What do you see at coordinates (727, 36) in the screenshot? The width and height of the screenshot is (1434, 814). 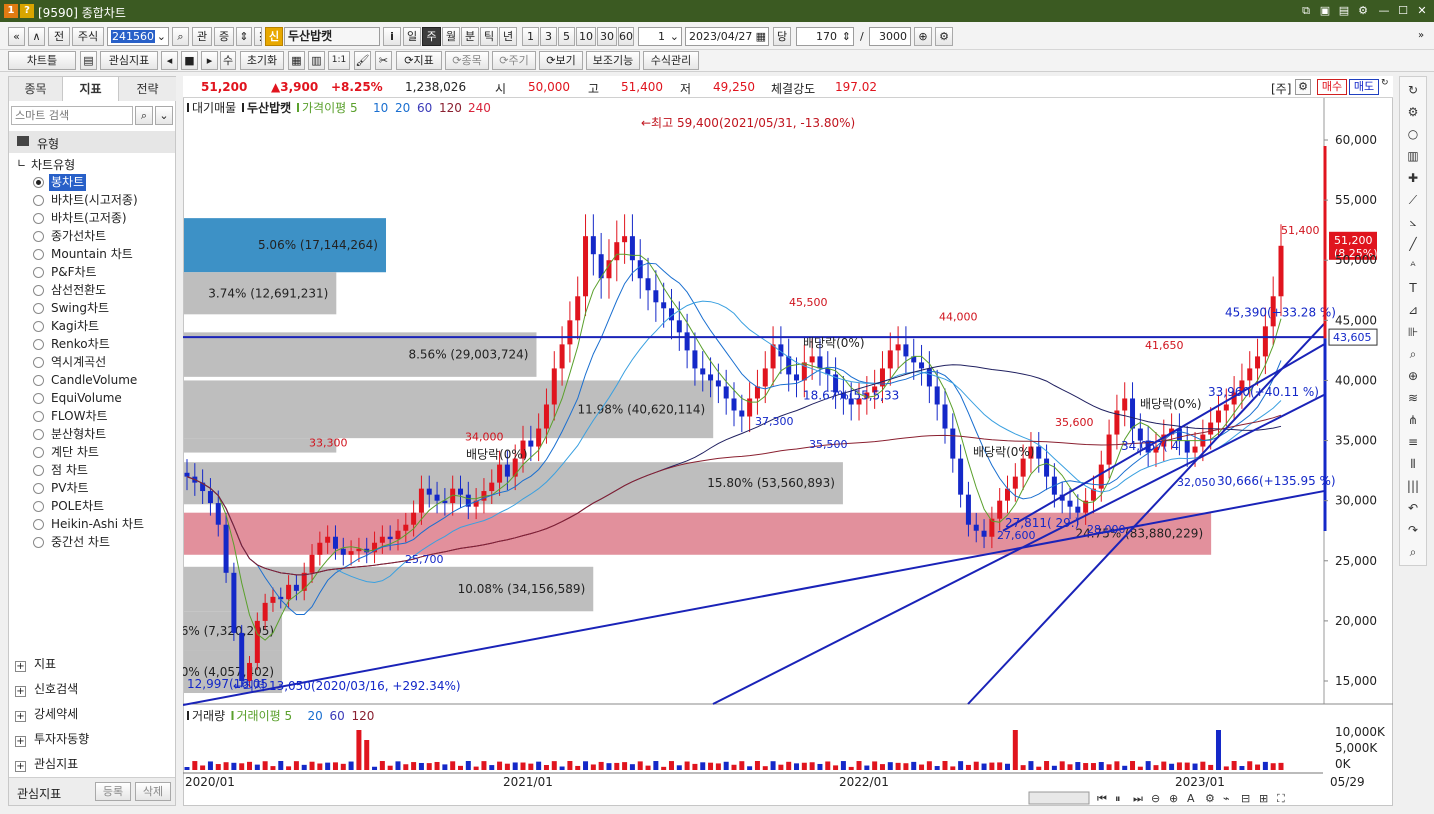 I see `date-input: 2023/04/27 ▦` at bounding box center [727, 36].